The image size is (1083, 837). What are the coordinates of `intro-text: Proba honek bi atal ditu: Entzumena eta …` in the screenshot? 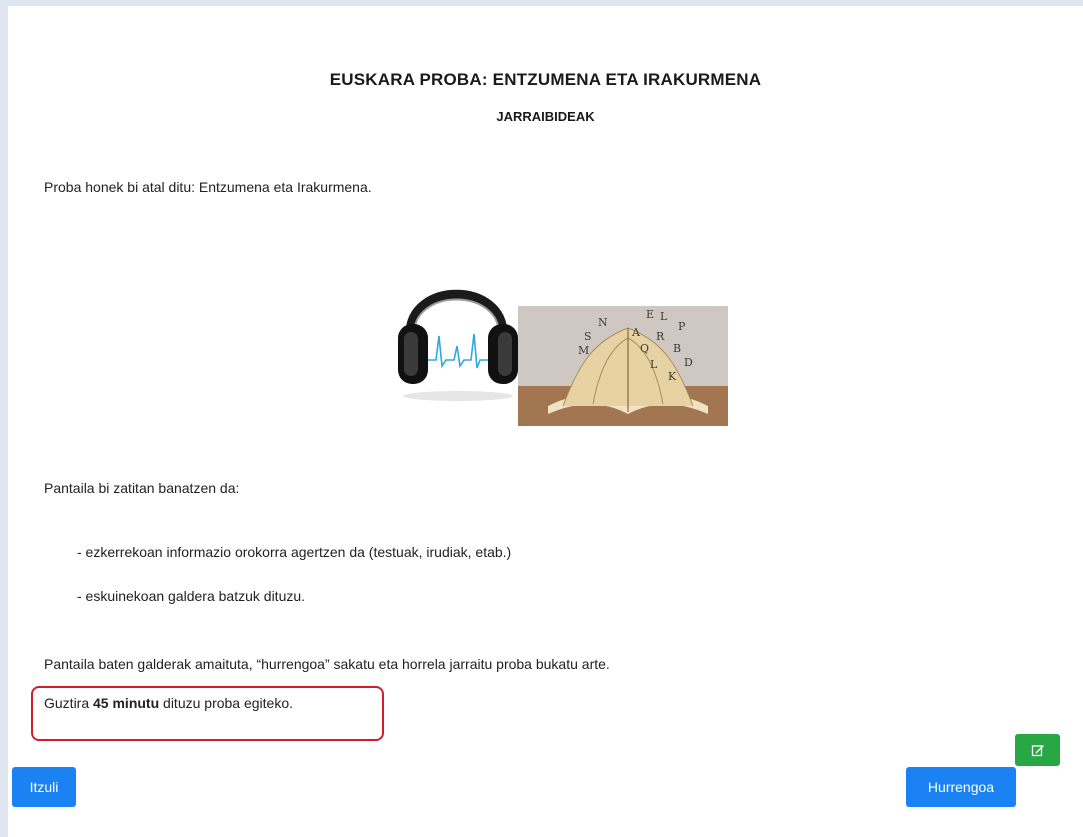 It's located at (208, 187).